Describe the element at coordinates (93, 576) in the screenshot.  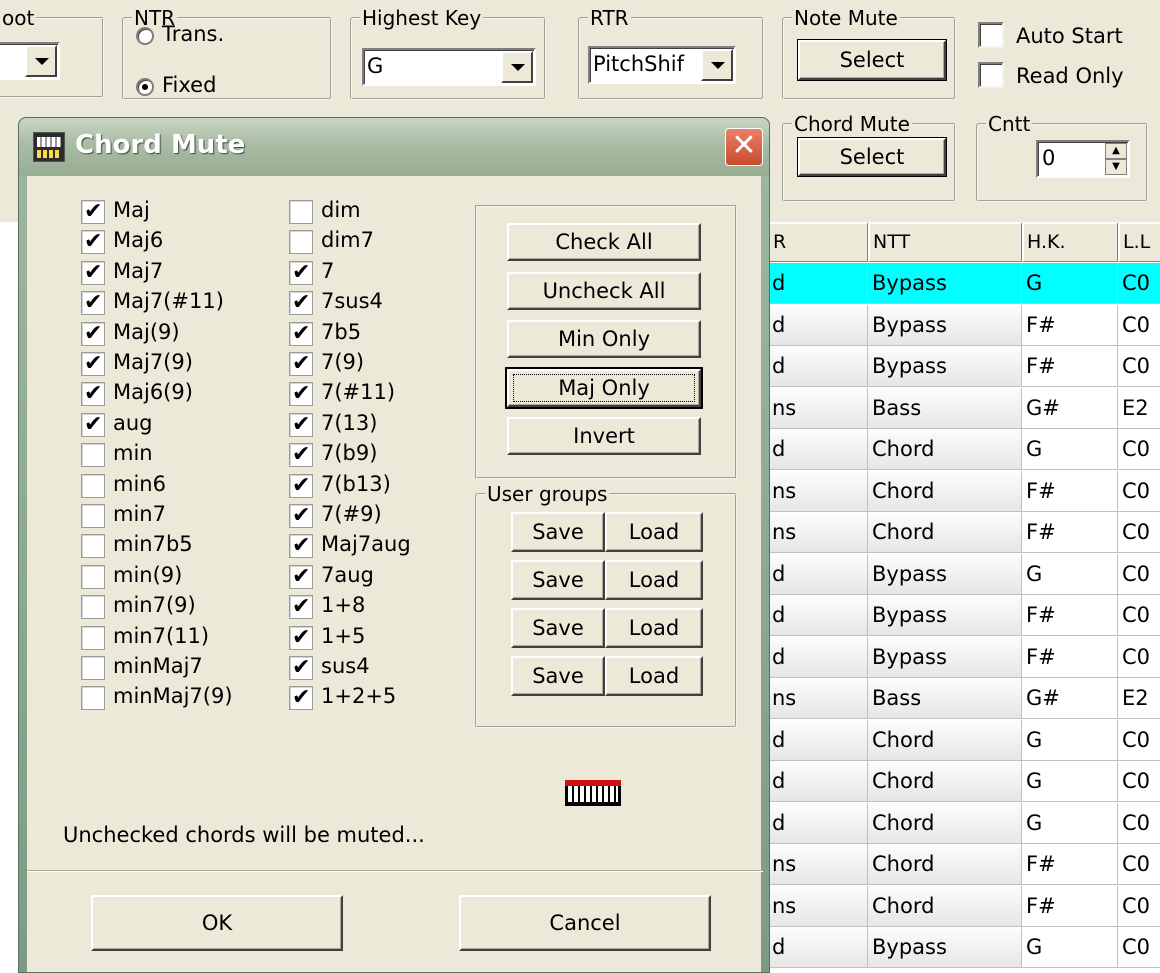
I see `chord-checkbox-min-9-` at that location.